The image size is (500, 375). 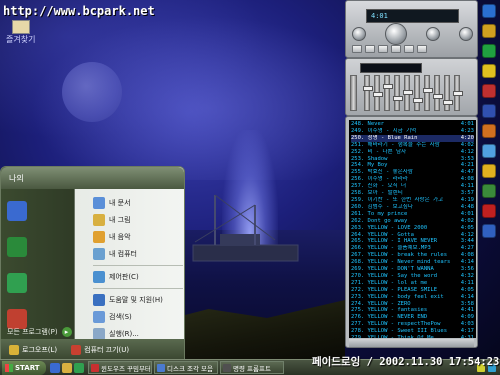 I want to click on playlist-row: 263. YELLOW - LOVE 2000 4:05, so click(x=412, y=228).